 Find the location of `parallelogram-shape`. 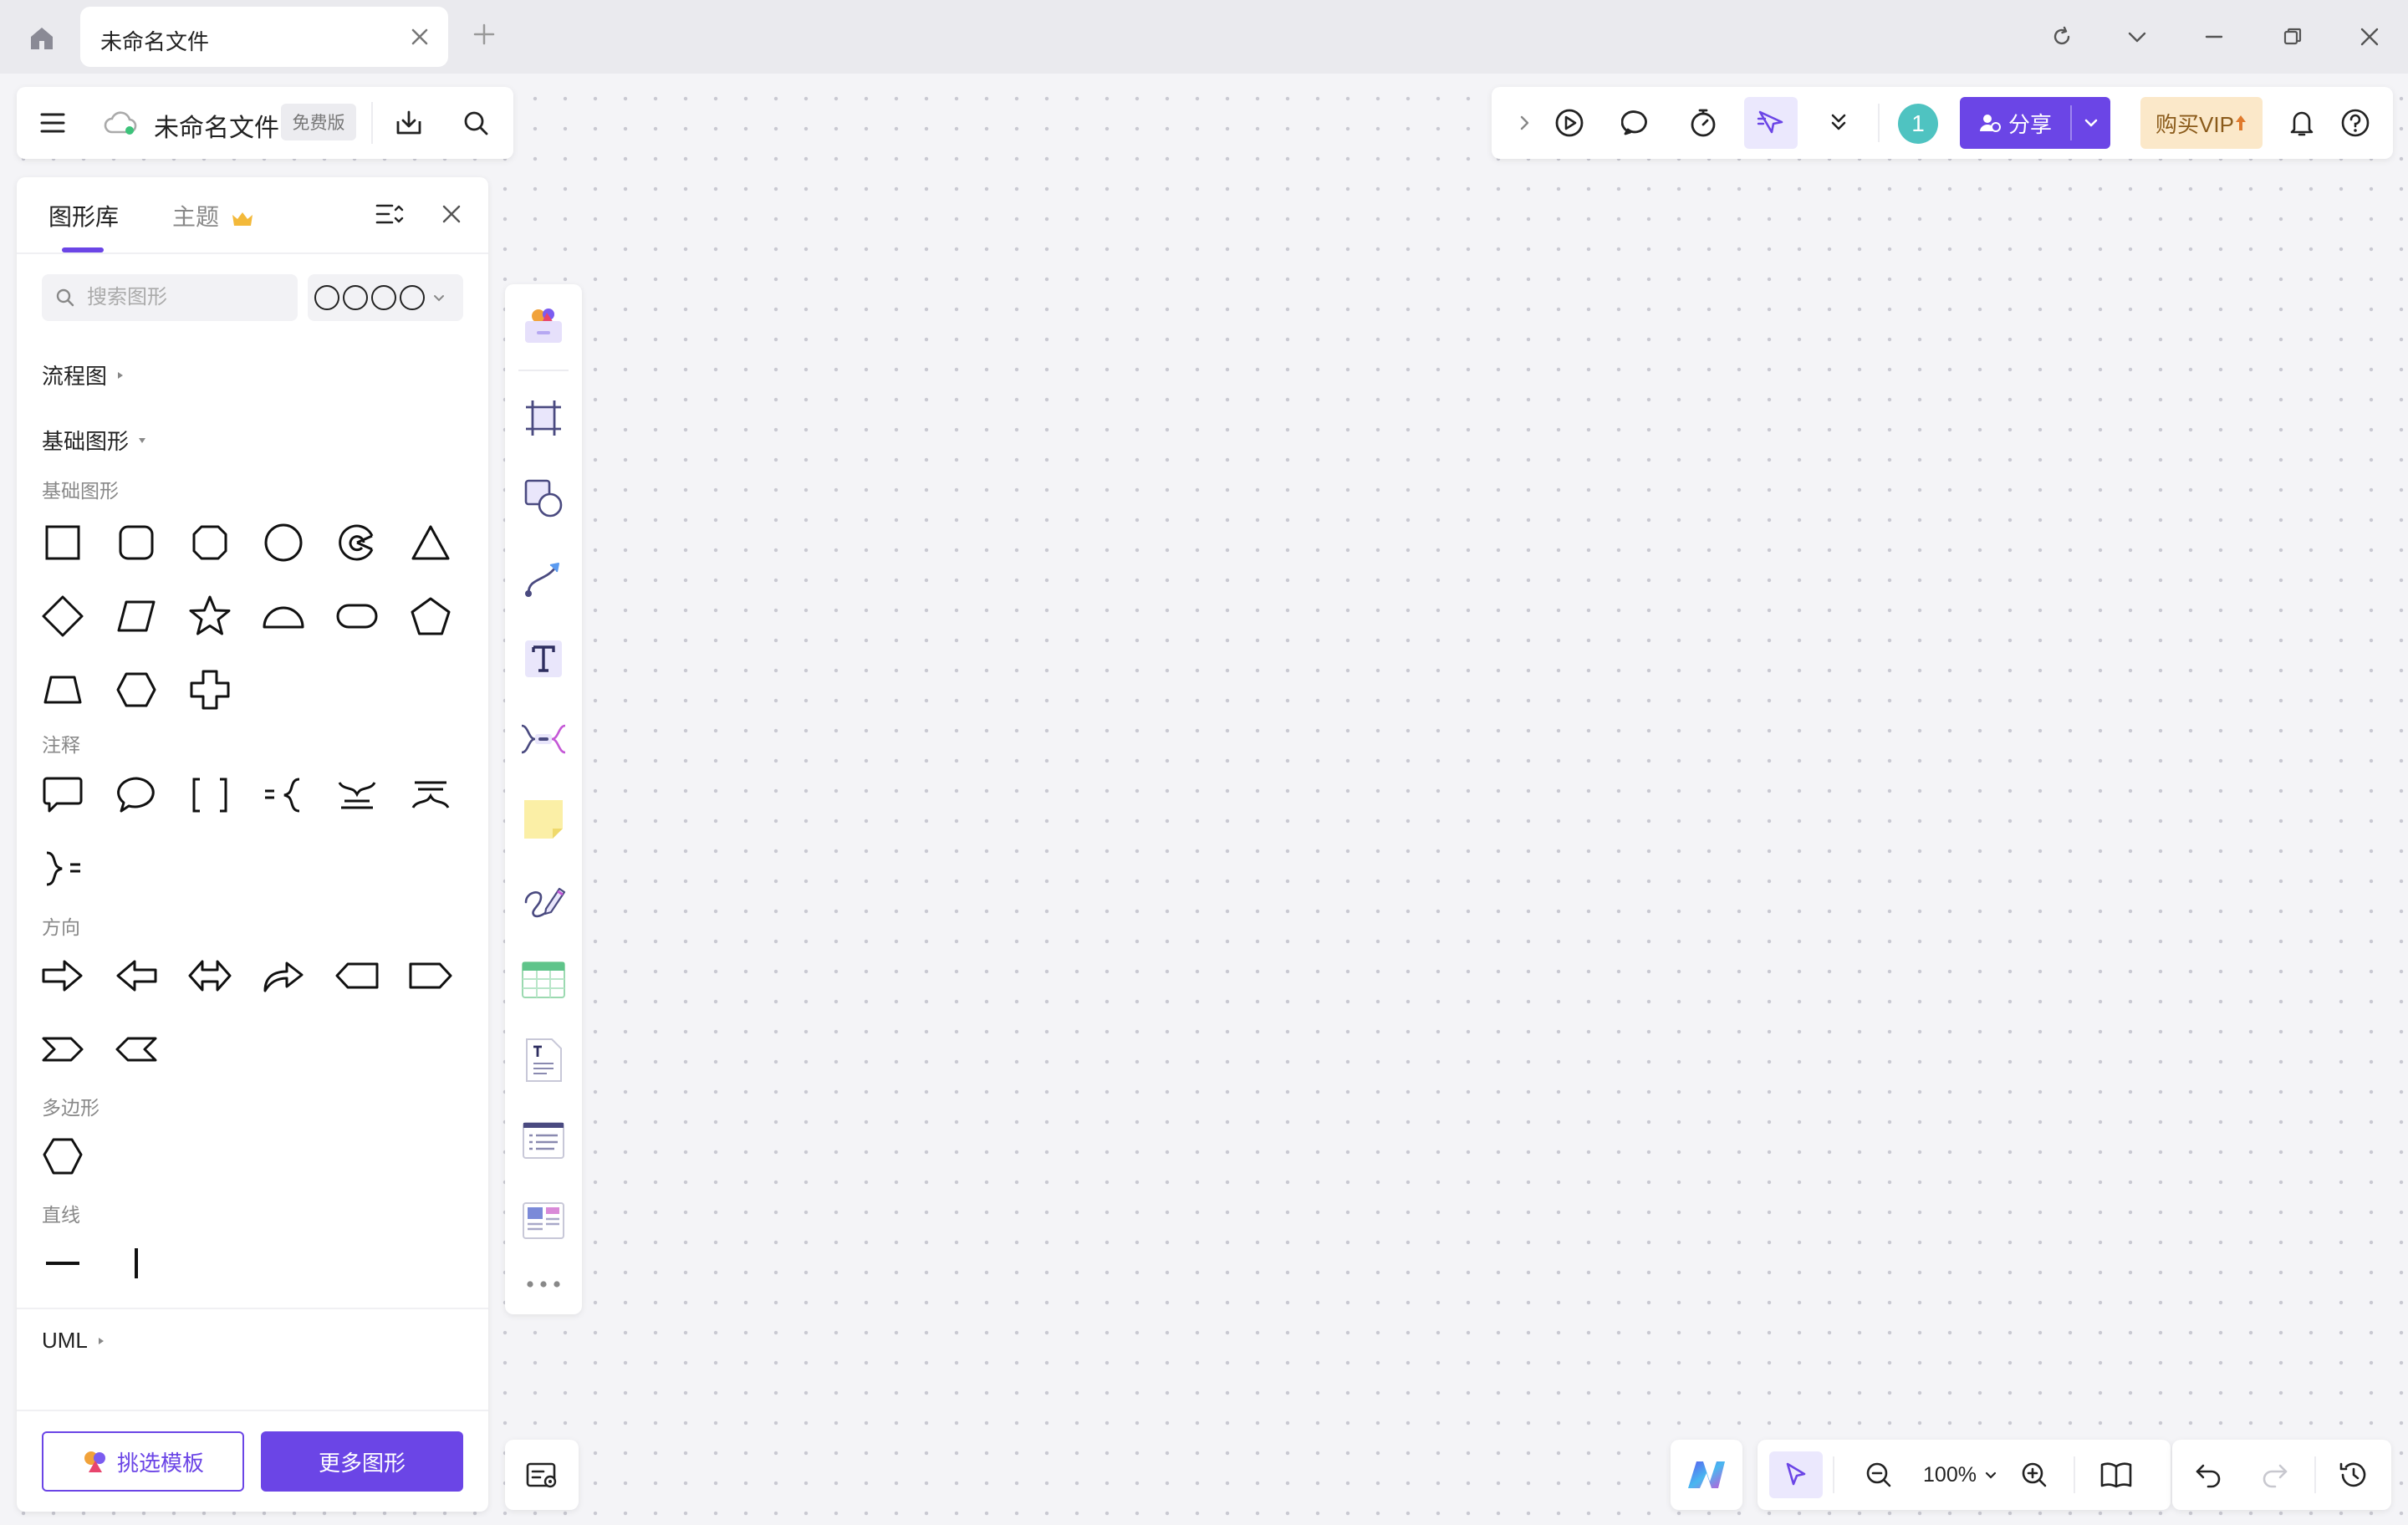

parallelogram-shape is located at coordinates (136, 616).